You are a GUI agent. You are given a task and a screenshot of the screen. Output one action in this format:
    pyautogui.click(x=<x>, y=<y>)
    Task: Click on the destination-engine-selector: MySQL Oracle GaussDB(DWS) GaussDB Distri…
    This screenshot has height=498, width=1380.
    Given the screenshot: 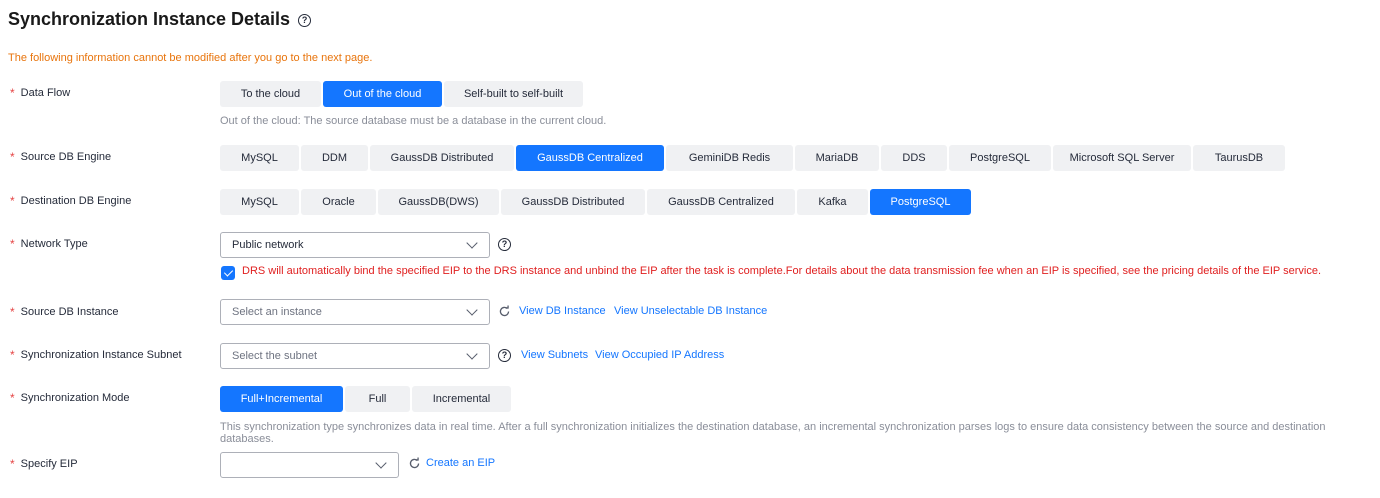 What is the action you would take?
    pyautogui.click(x=595, y=202)
    